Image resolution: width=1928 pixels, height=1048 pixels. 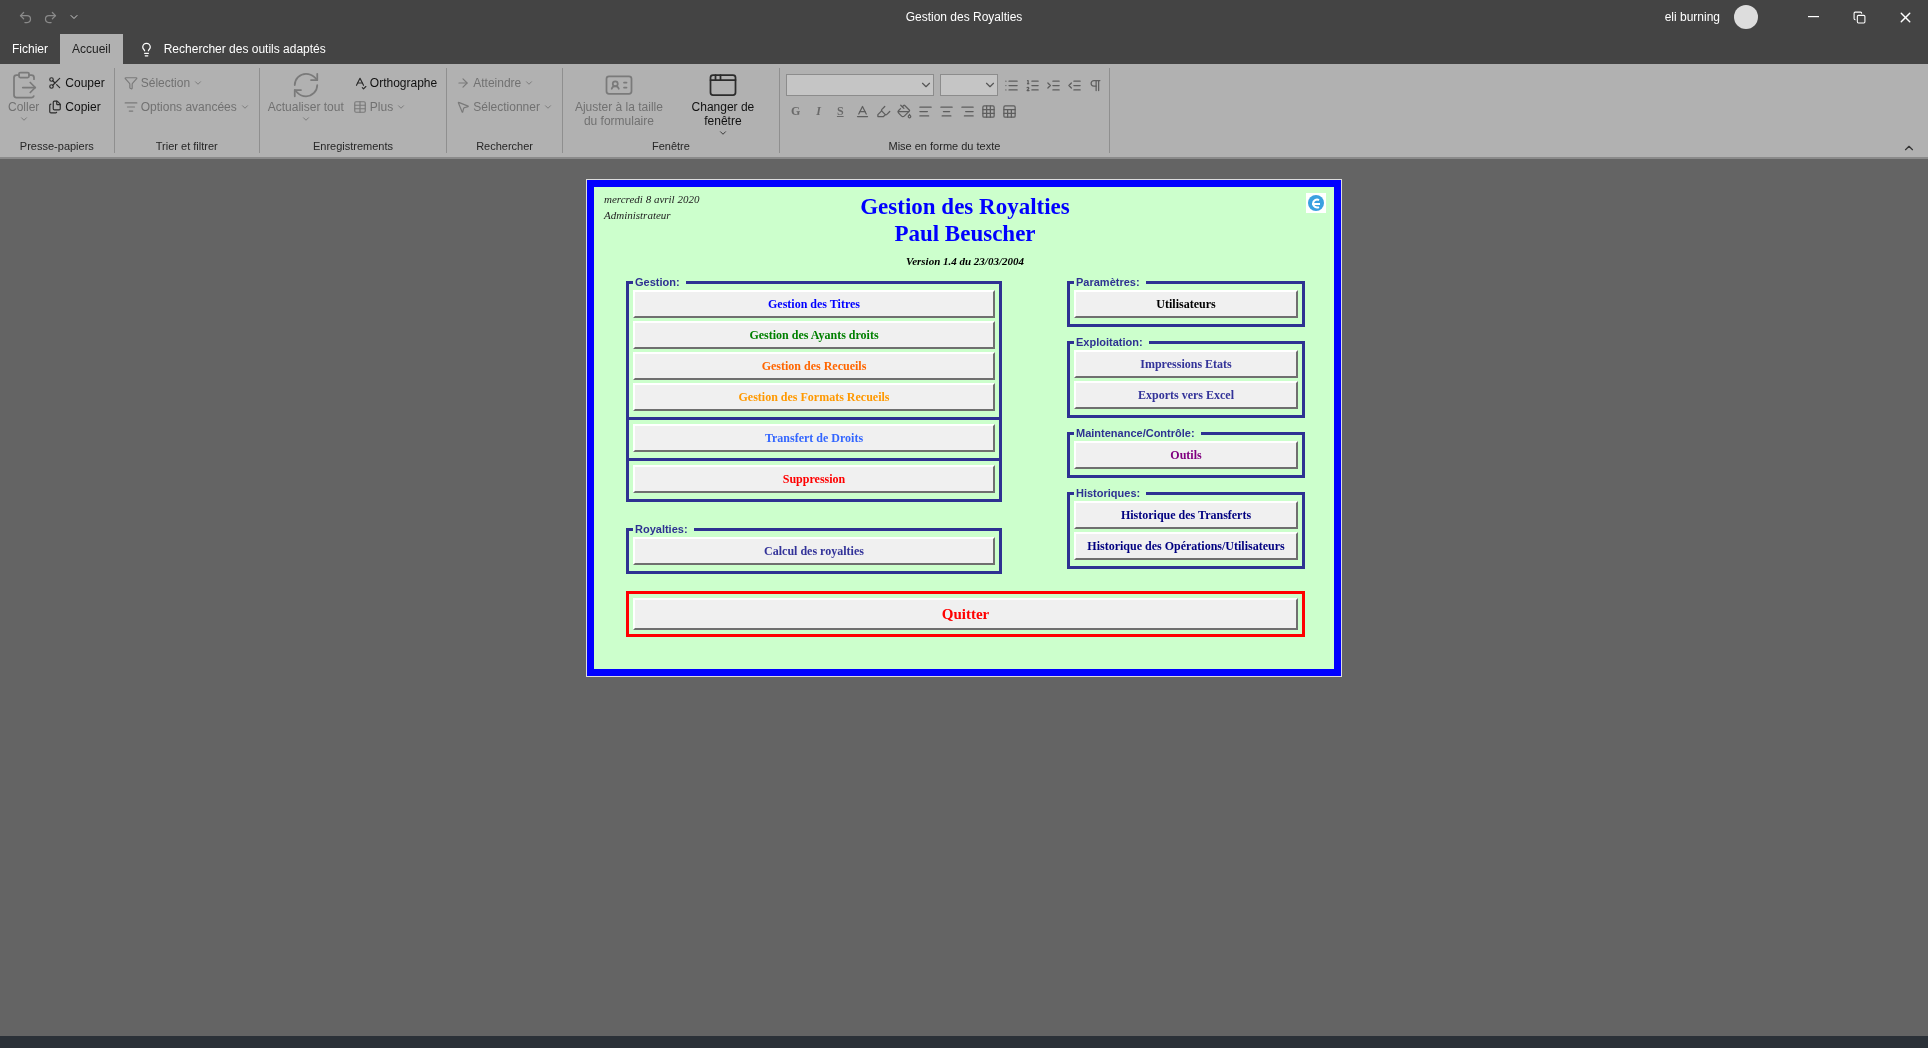 What do you see at coordinates (1859, 17) in the screenshot?
I see `restore-icon` at bounding box center [1859, 17].